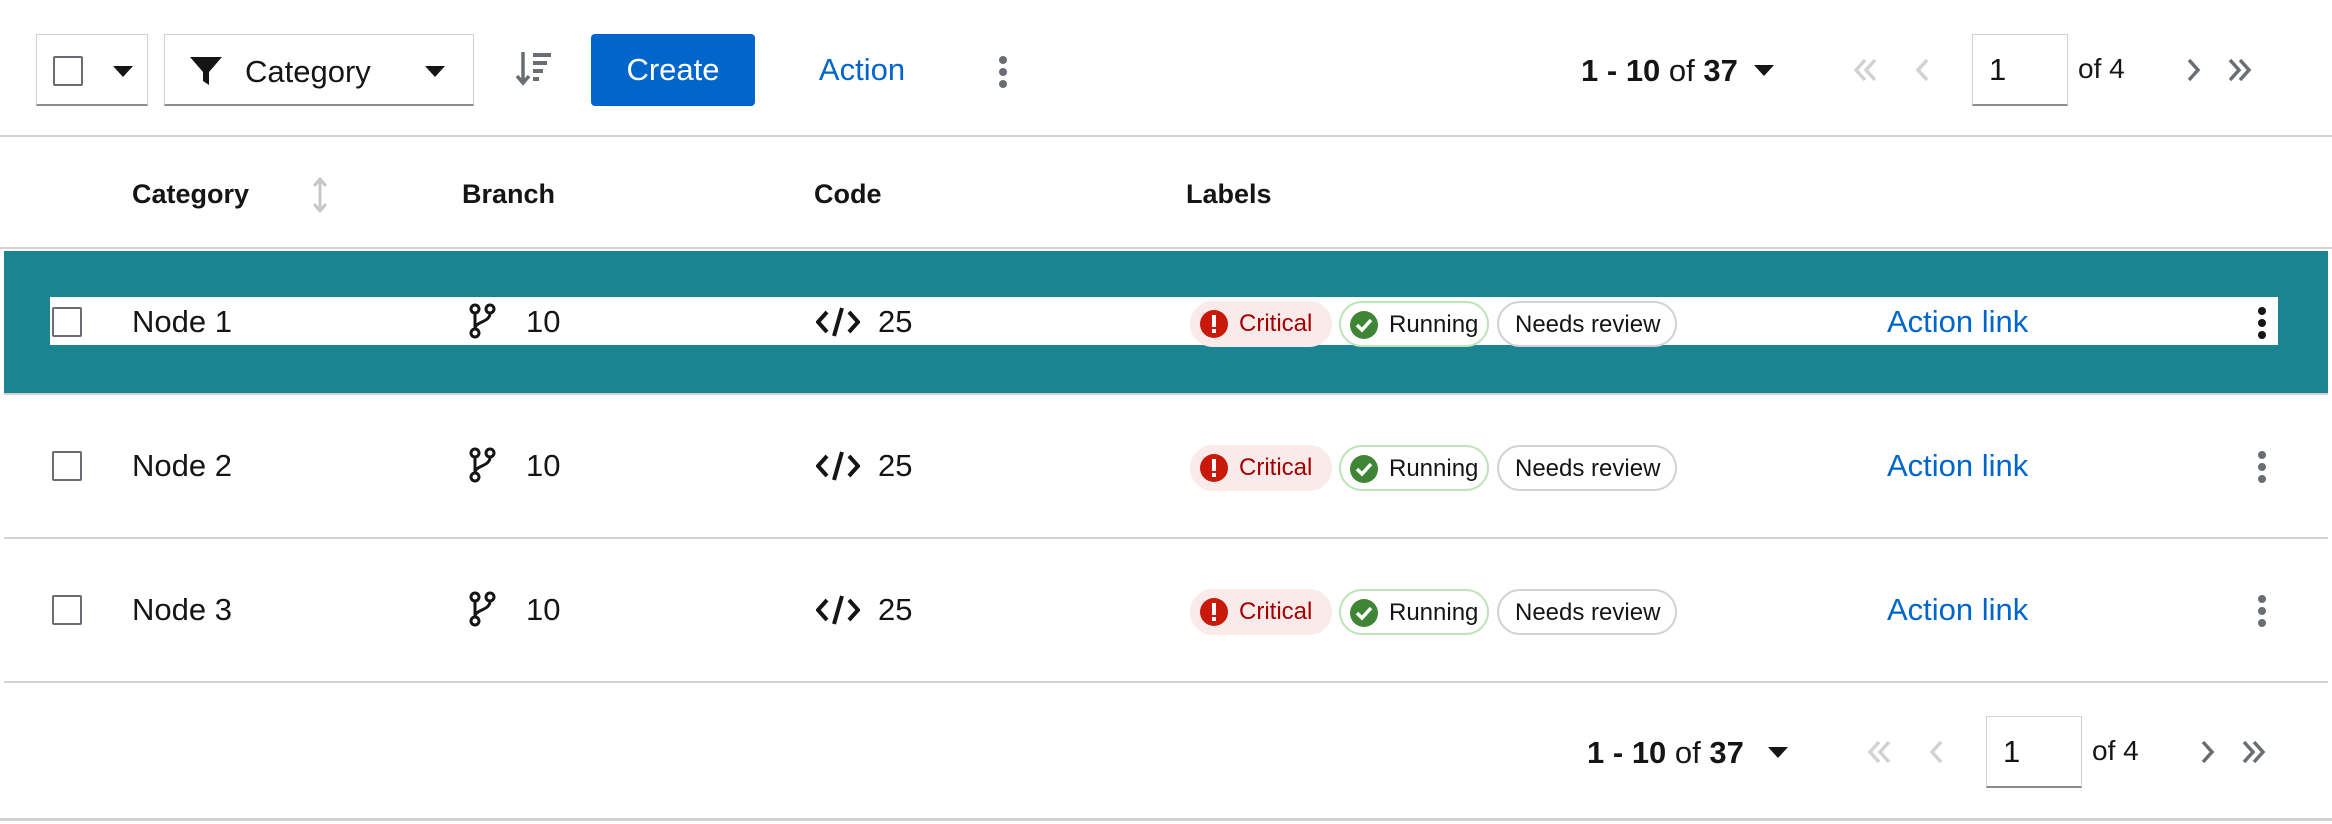 The height and width of the screenshot is (824, 2332). What do you see at coordinates (1003, 74) in the screenshot?
I see `toolbar-kebab-icon` at bounding box center [1003, 74].